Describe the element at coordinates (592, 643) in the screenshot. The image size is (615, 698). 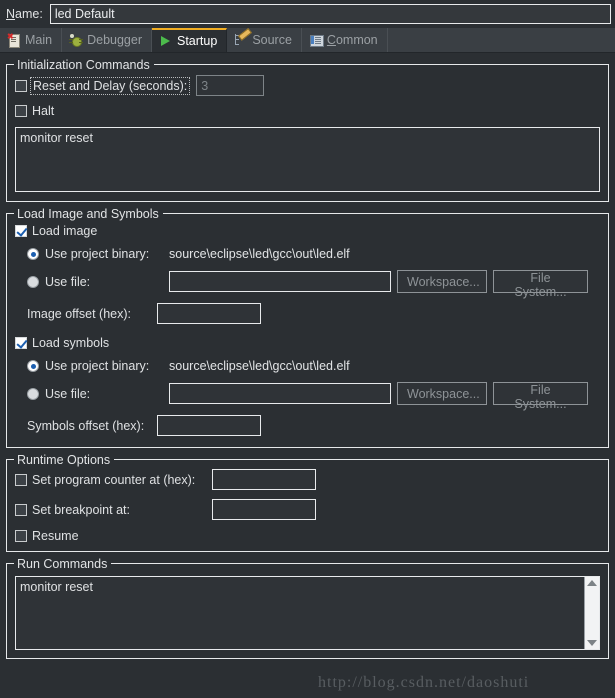
I see `scroll-down-icon` at that location.